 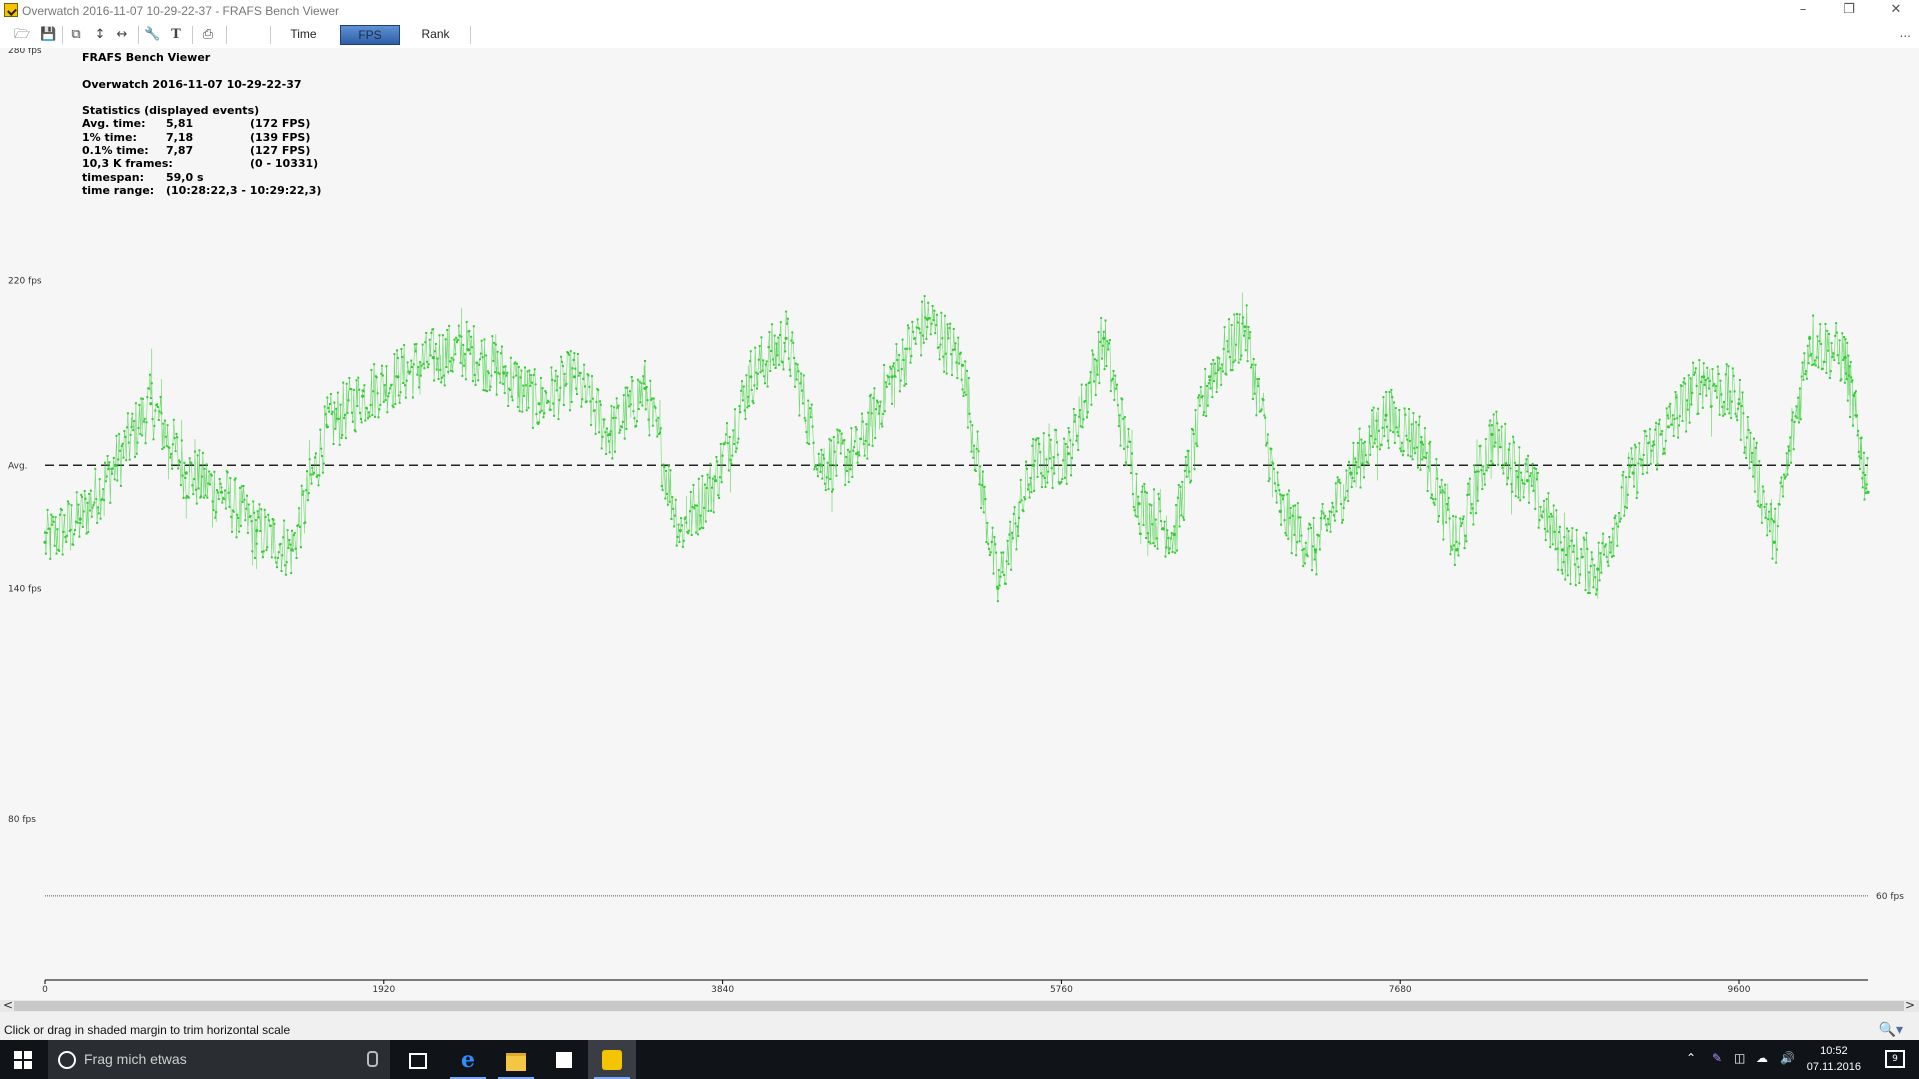 What do you see at coordinates (1717, 1058) in the screenshot?
I see `pen-icon: ✎` at bounding box center [1717, 1058].